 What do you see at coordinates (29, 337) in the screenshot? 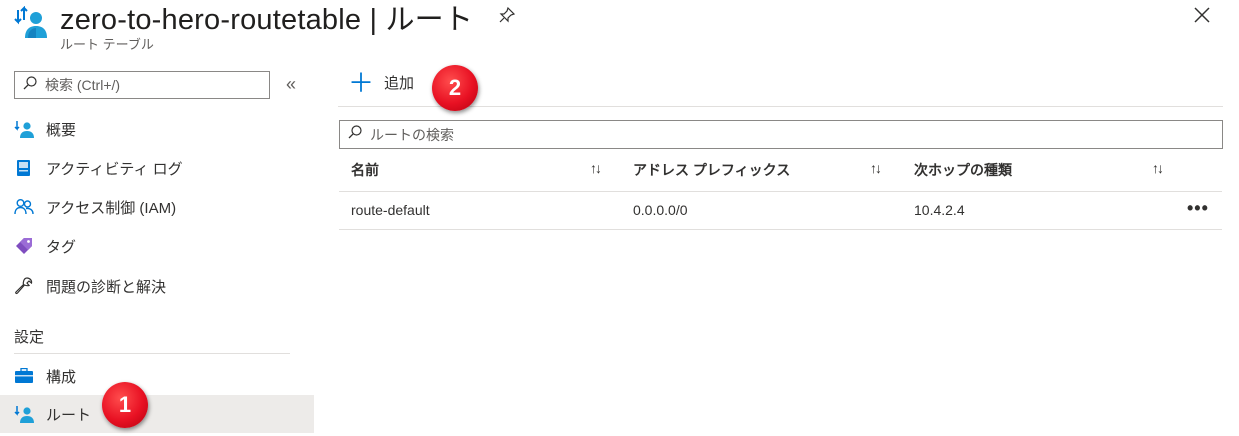
I see `settings-section-header: 設定` at bounding box center [29, 337].